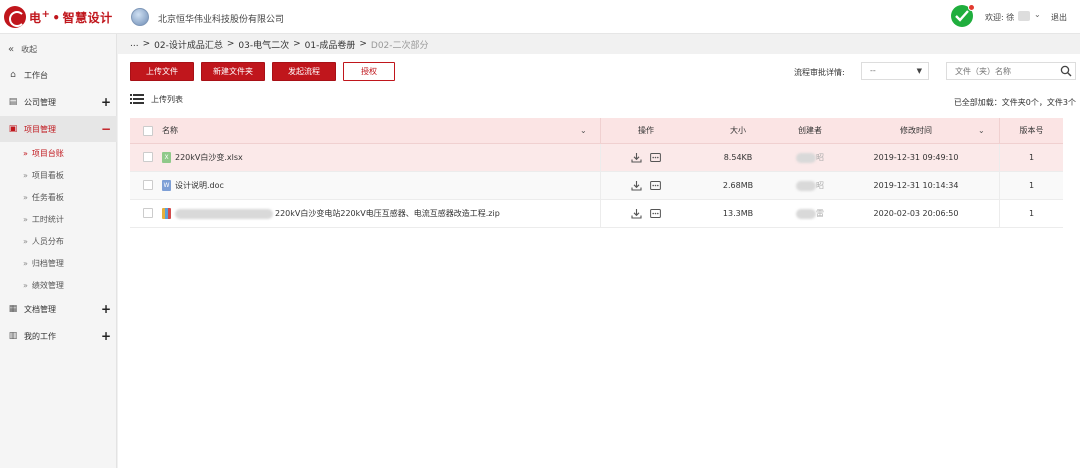 The height and width of the screenshot is (468, 1080). I want to click on sidebar-sub-task-board: » 任务看板, so click(58, 197).